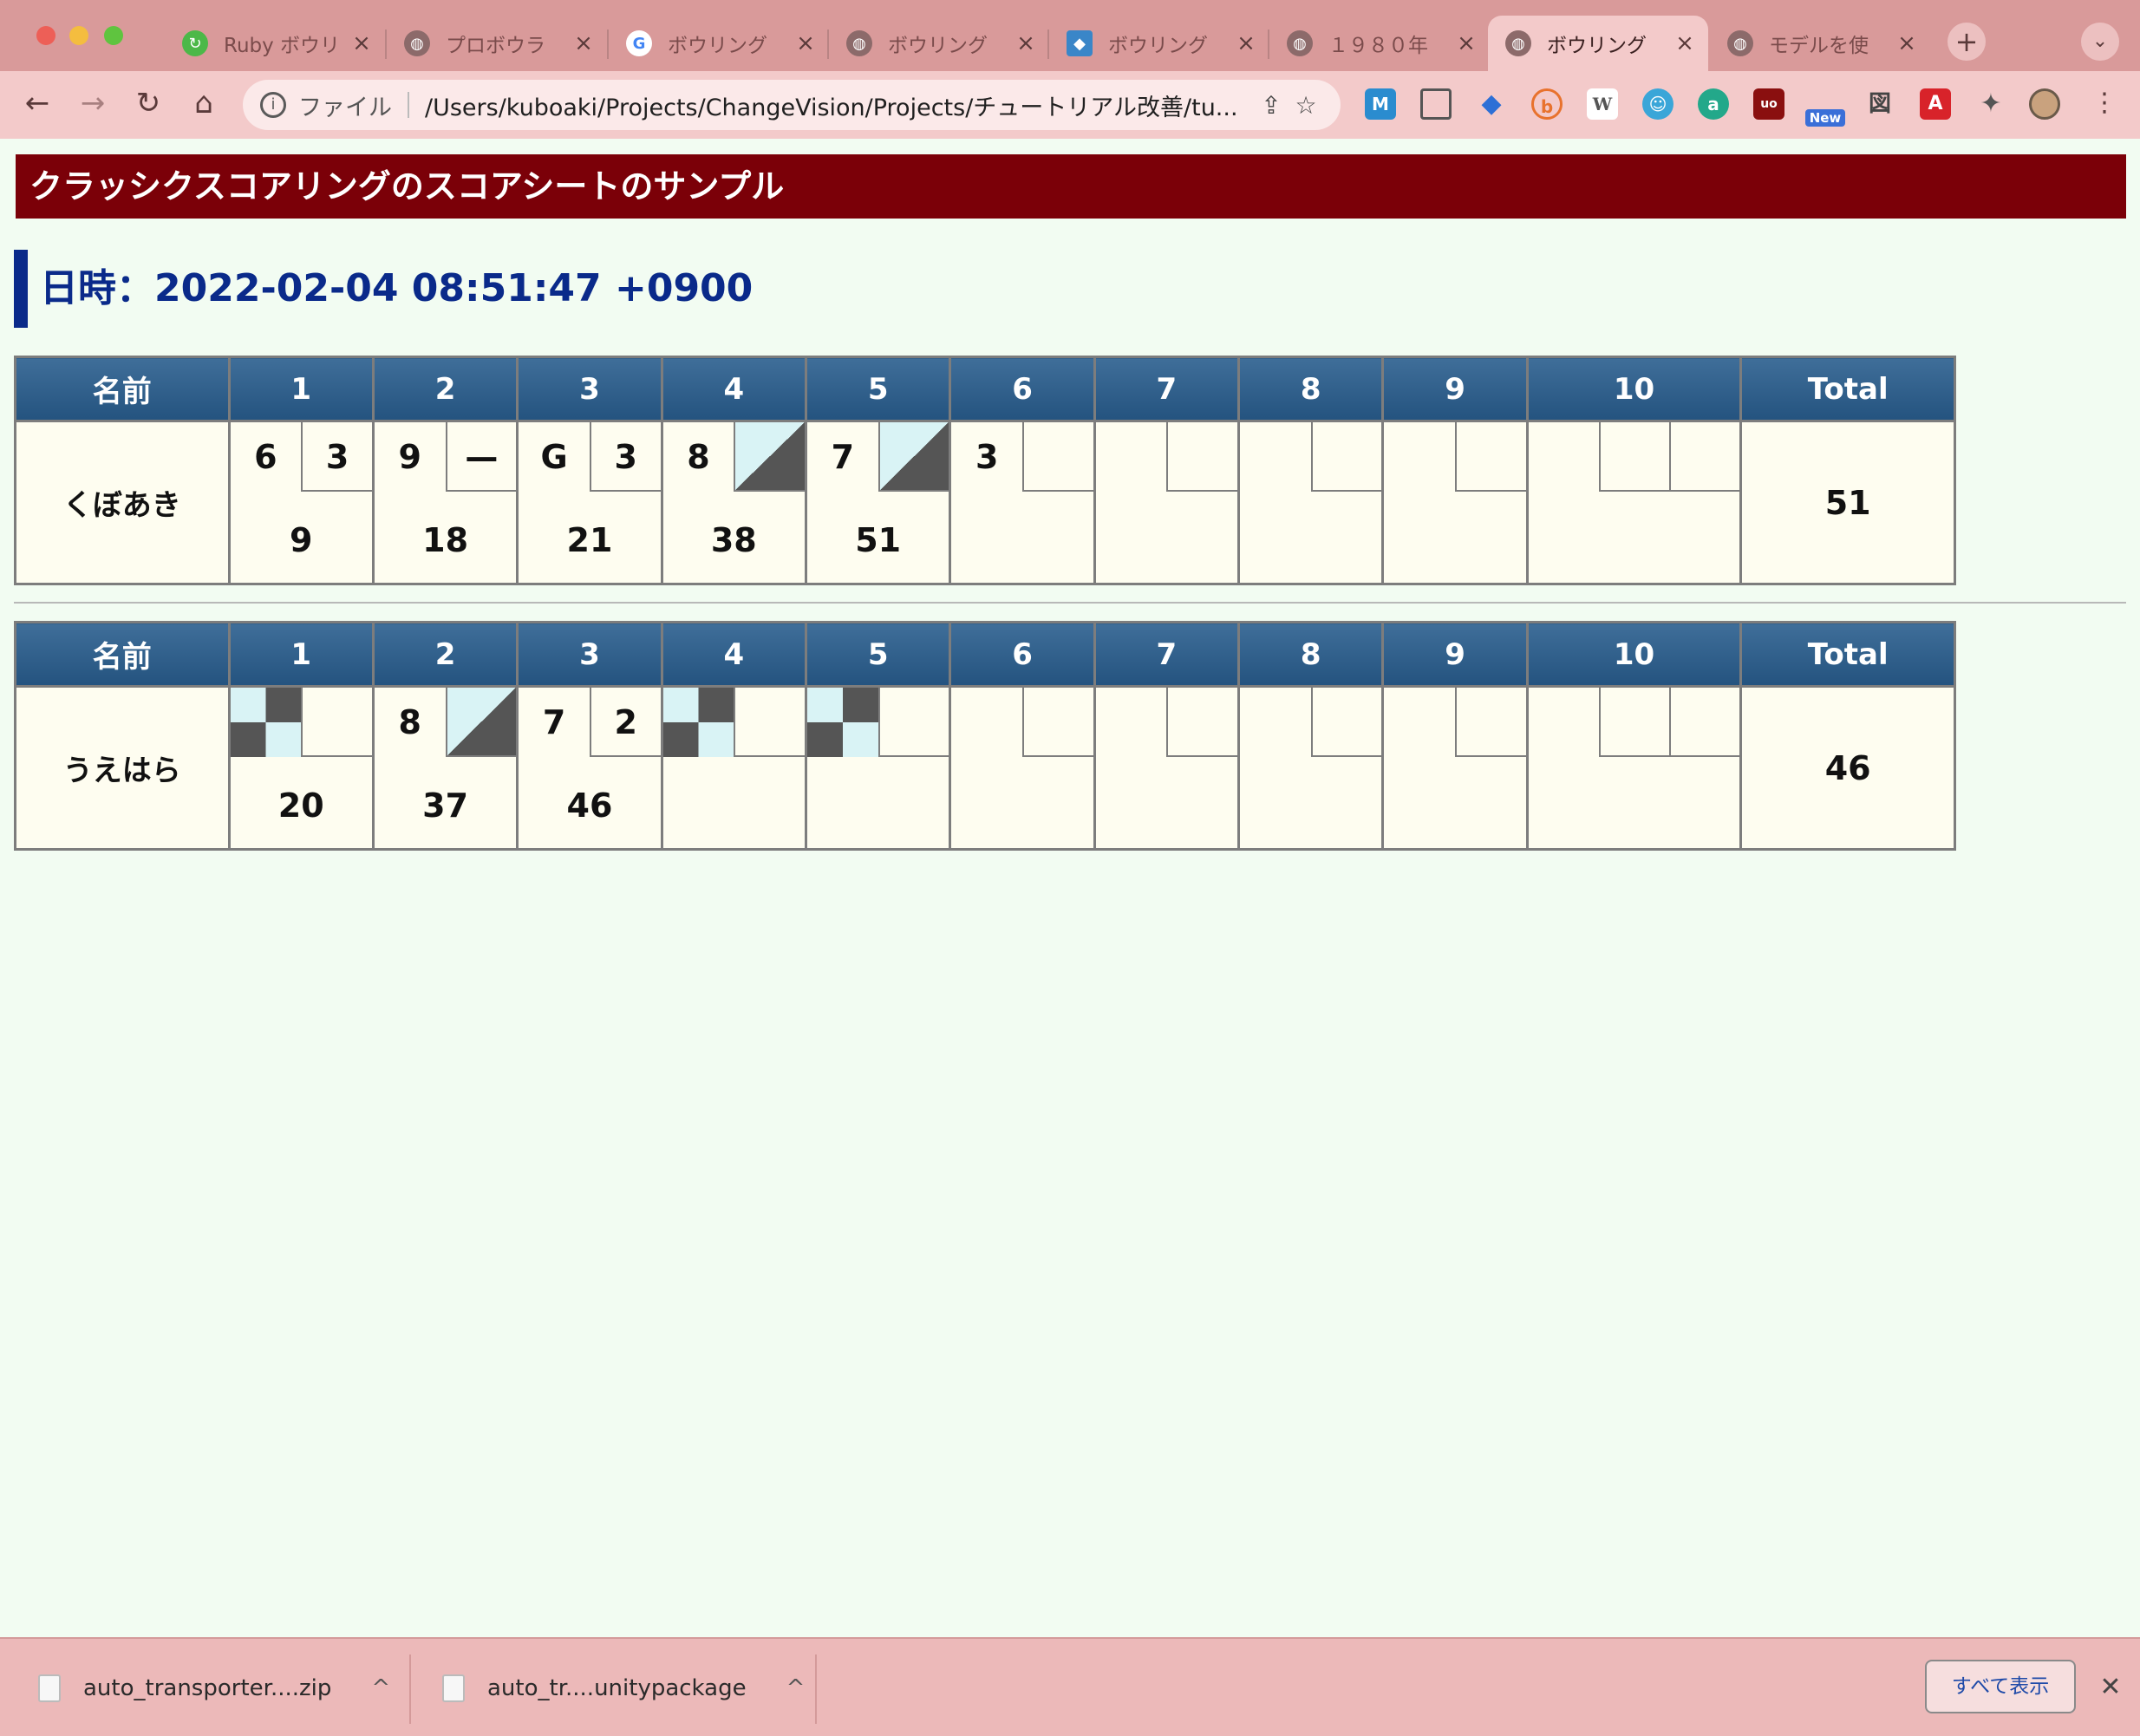 The height and width of the screenshot is (1736, 2140). Describe the element at coordinates (589, 805) in the screenshot. I see `frame-score: 46` at that location.